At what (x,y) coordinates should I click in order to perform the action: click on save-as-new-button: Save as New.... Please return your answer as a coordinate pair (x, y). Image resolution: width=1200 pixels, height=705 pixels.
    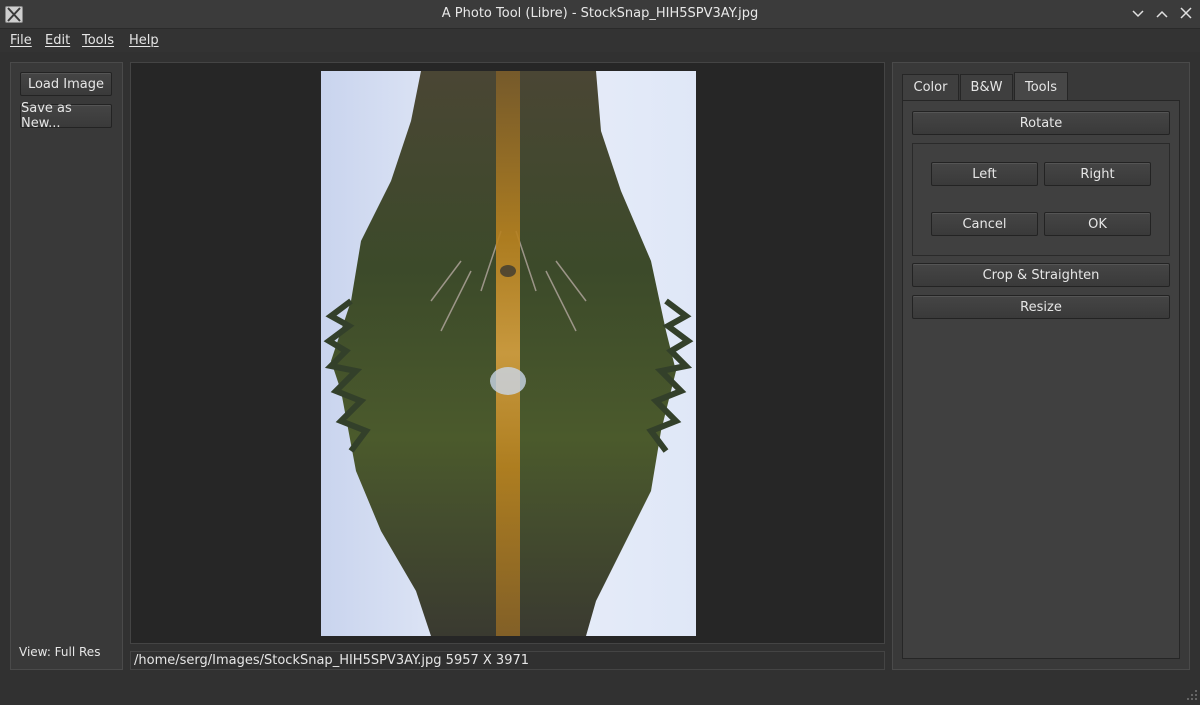
    Looking at the image, I should click on (66, 116).